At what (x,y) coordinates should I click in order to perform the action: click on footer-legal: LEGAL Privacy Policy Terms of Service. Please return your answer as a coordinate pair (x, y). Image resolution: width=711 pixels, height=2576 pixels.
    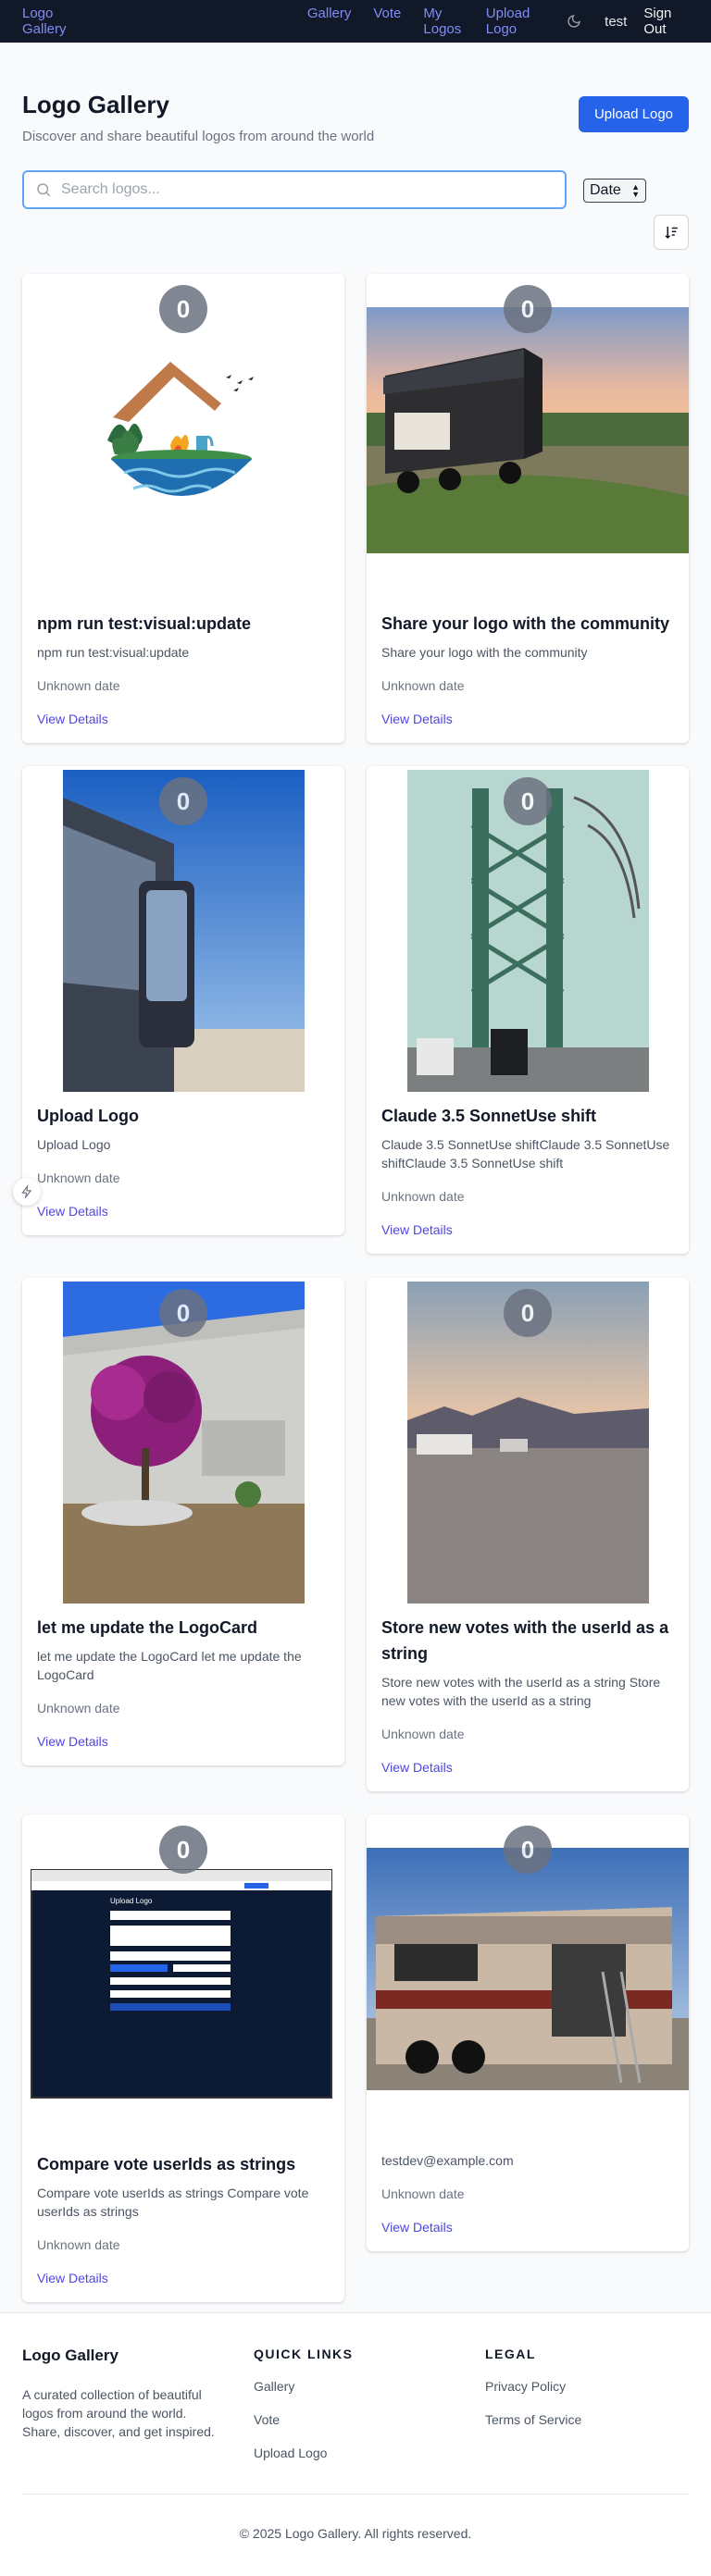
    Looking at the image, I should click on (533, 2388).